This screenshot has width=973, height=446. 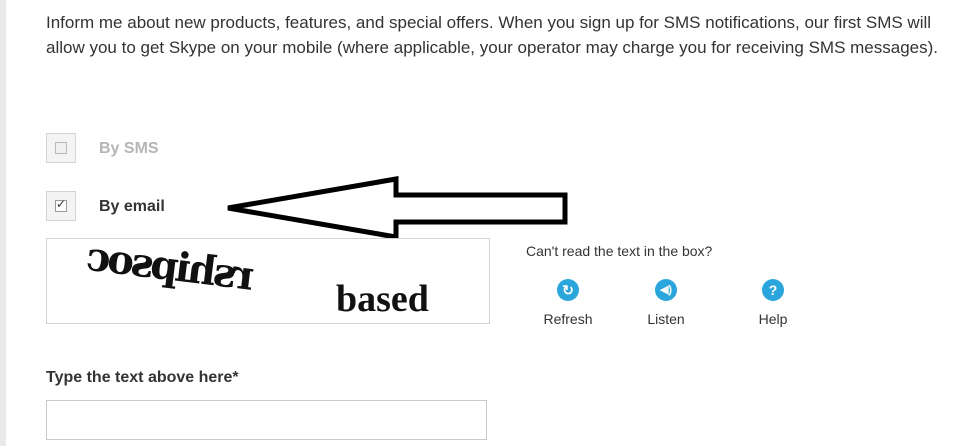 What do you see at coordinates (129, 148) in the screenshot?
I see `sms-checkbox-label: By SMS` at bounding box center [129, 148].